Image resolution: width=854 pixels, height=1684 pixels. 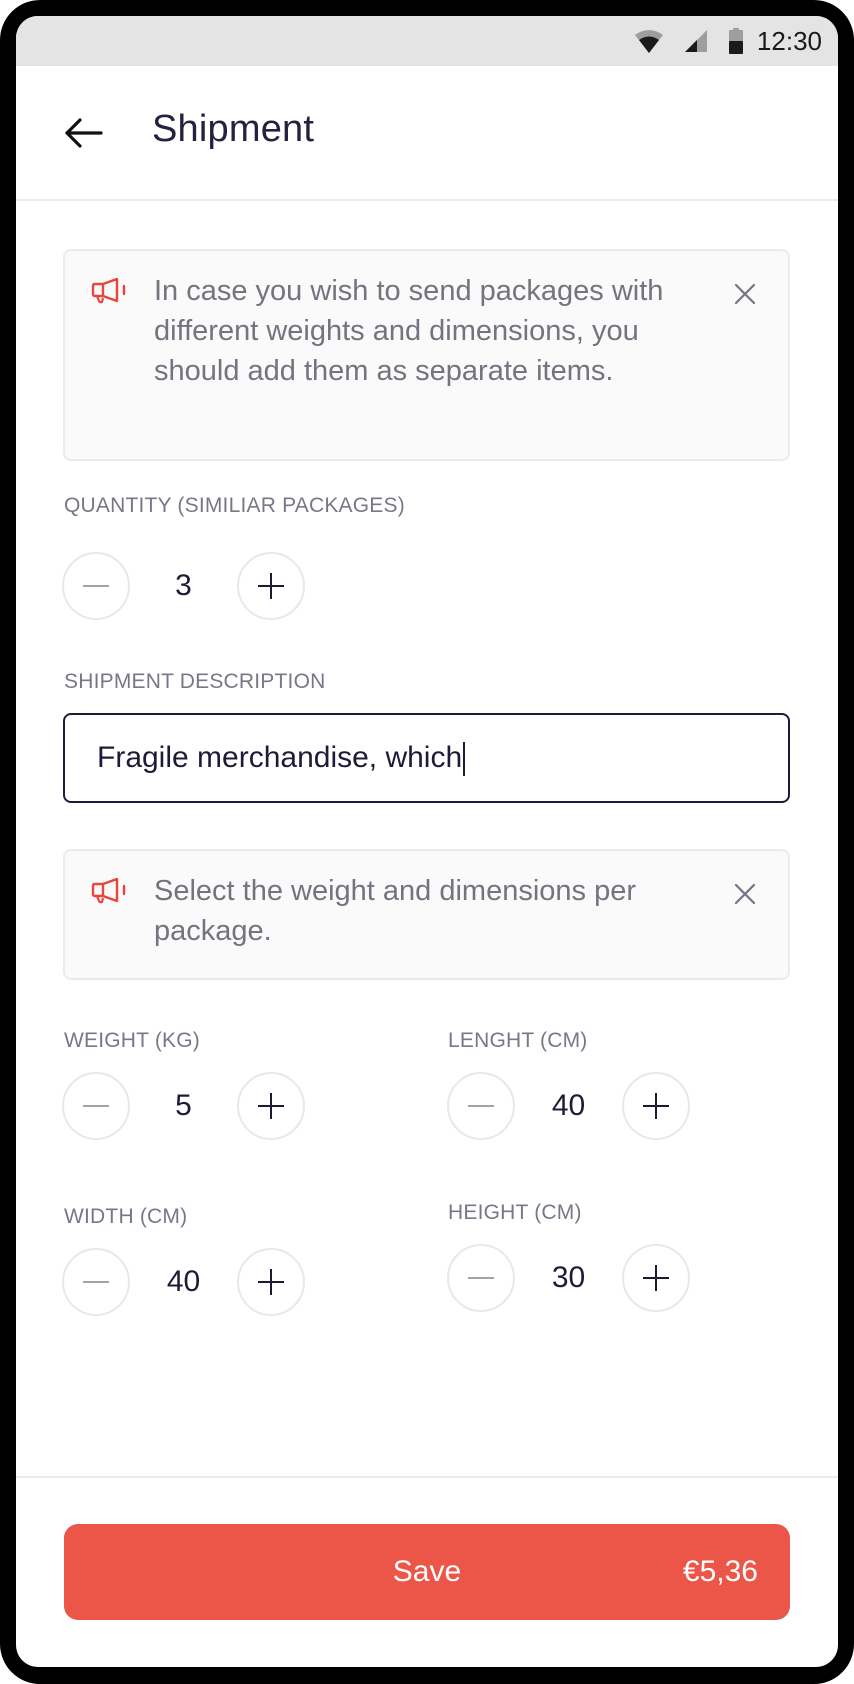 I want to click on cellular-signal-icon, so click(x=695, y=41).